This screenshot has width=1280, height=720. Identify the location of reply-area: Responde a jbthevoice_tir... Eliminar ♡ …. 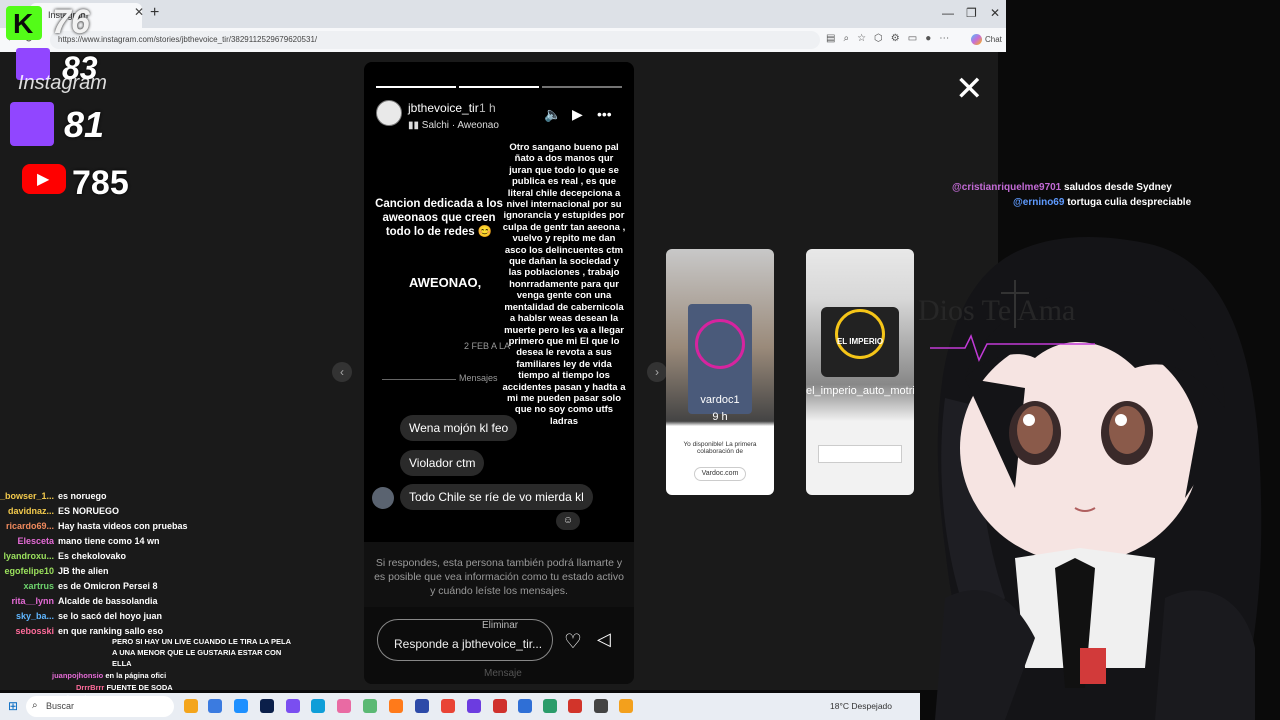
(499, 645).